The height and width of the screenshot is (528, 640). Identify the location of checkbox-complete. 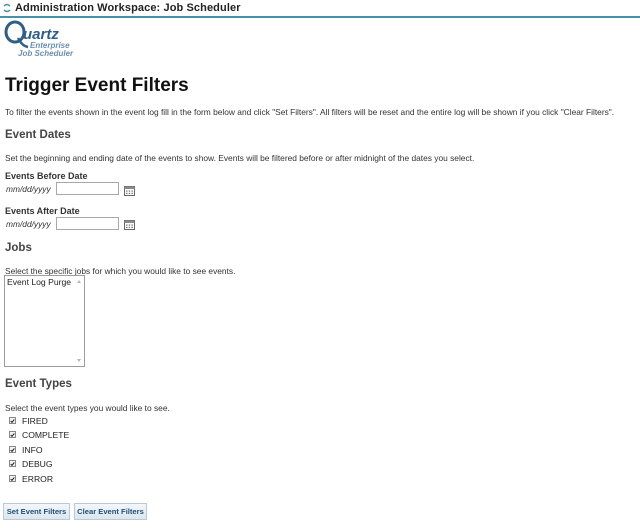
(12, 434).